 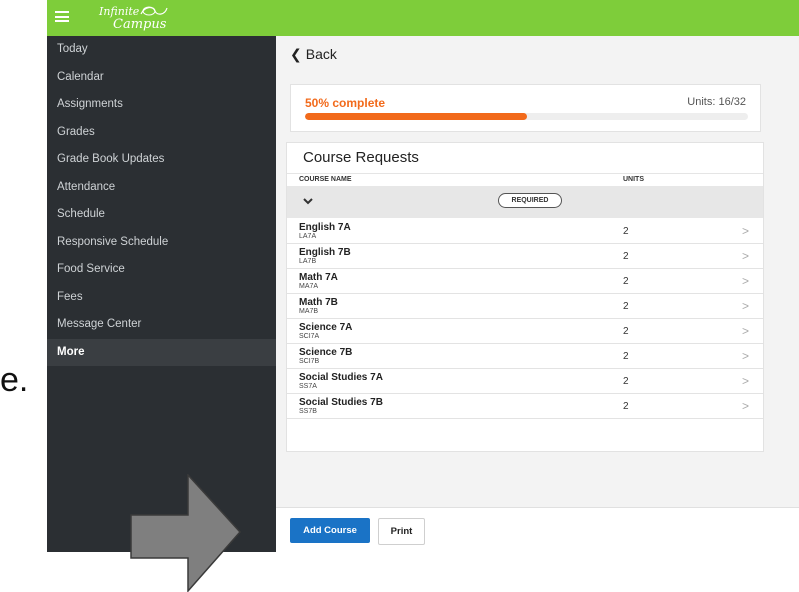 What do you see at coordinates (330, 530) in the screenshot?
I see `add-course-button: Add Course` at bounding box center [330, 530].